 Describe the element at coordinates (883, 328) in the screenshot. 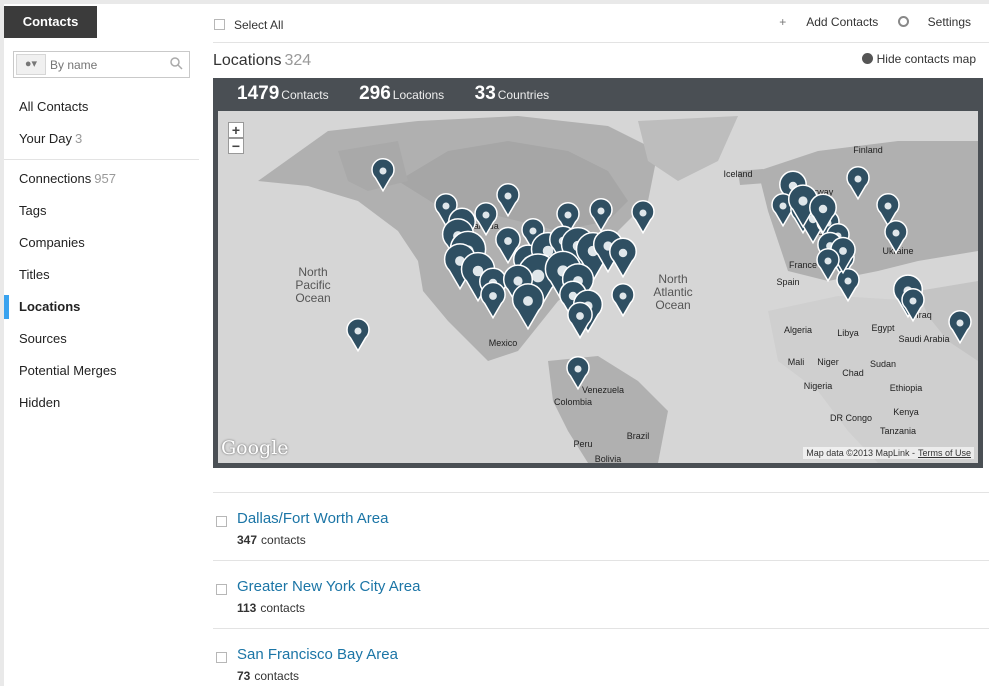

I see `map-label: Egypt` at that location.